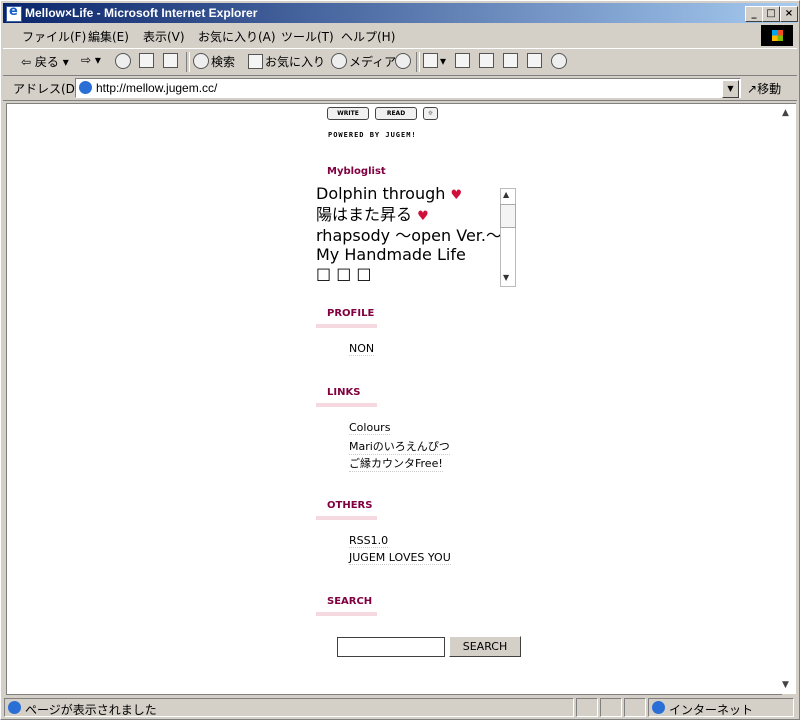 This screenshot has height=720, width=800. I want to click on mail-icon, so click(430, 60).